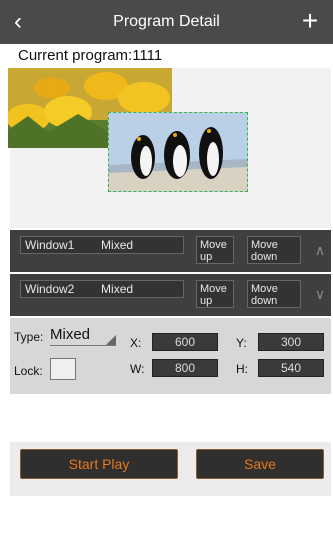 The image size is (333, 541). What do you see at coordinates (320, 250) in the screenshot?
I see `chevron-up-icon: ∧` at bounding box center [320, 250].